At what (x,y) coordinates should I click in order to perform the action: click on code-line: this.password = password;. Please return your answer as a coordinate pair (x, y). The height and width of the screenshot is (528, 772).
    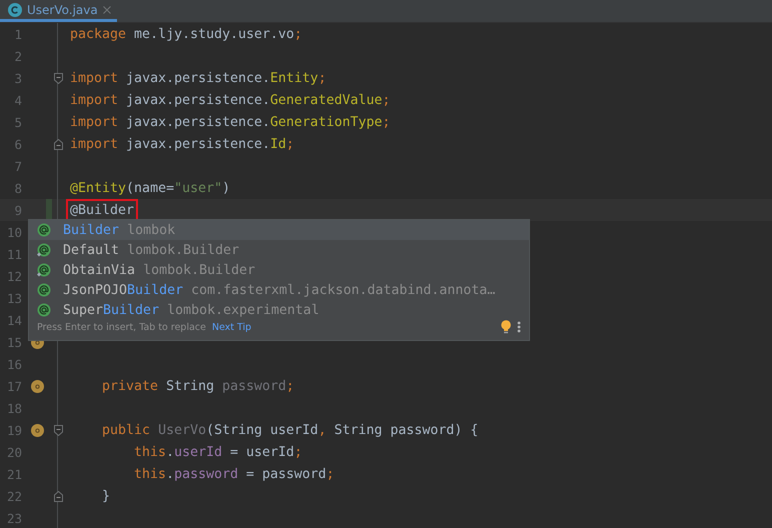
    Looking at the image, I should click on (234, 474).